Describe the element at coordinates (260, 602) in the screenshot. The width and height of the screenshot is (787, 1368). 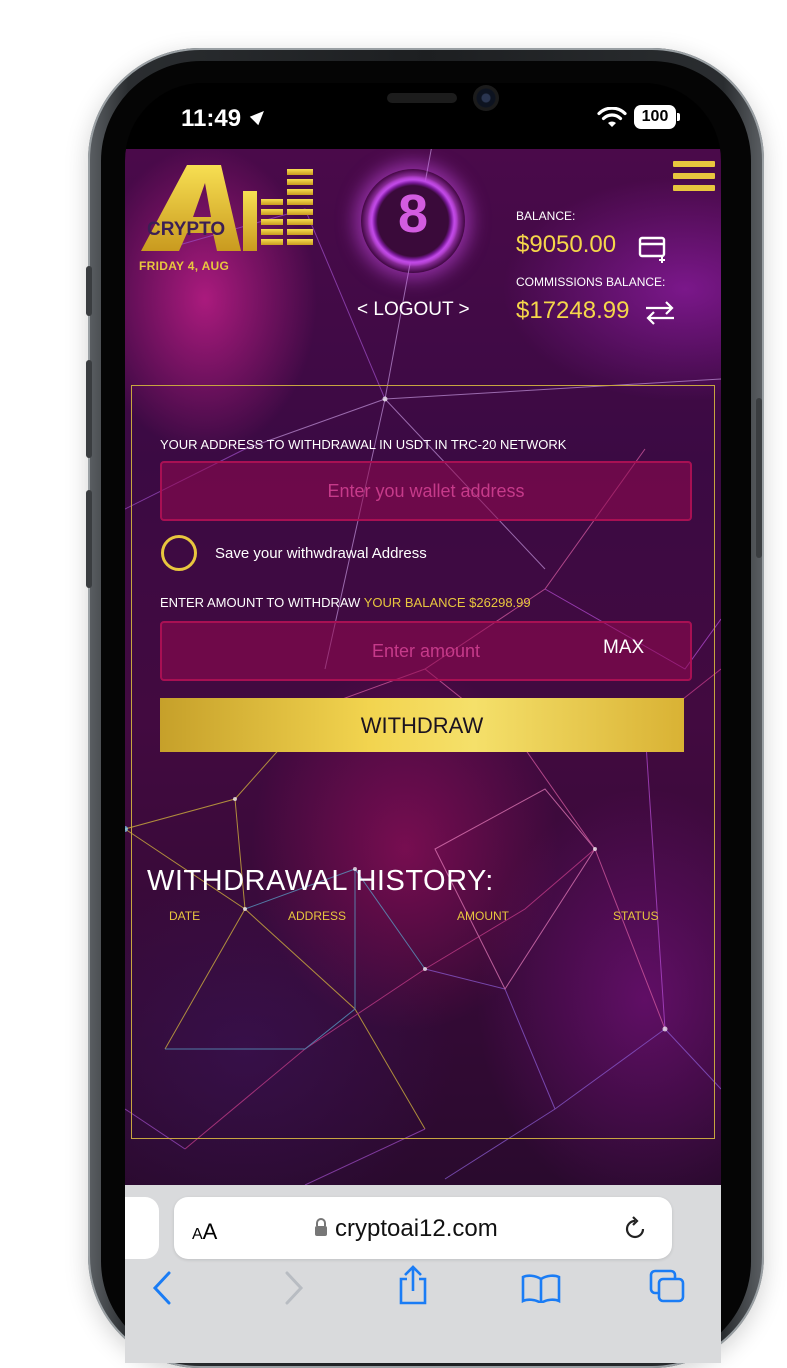
I see `amount-label-text: ENTER AMOUNT TO WITHDRAW` at that location.